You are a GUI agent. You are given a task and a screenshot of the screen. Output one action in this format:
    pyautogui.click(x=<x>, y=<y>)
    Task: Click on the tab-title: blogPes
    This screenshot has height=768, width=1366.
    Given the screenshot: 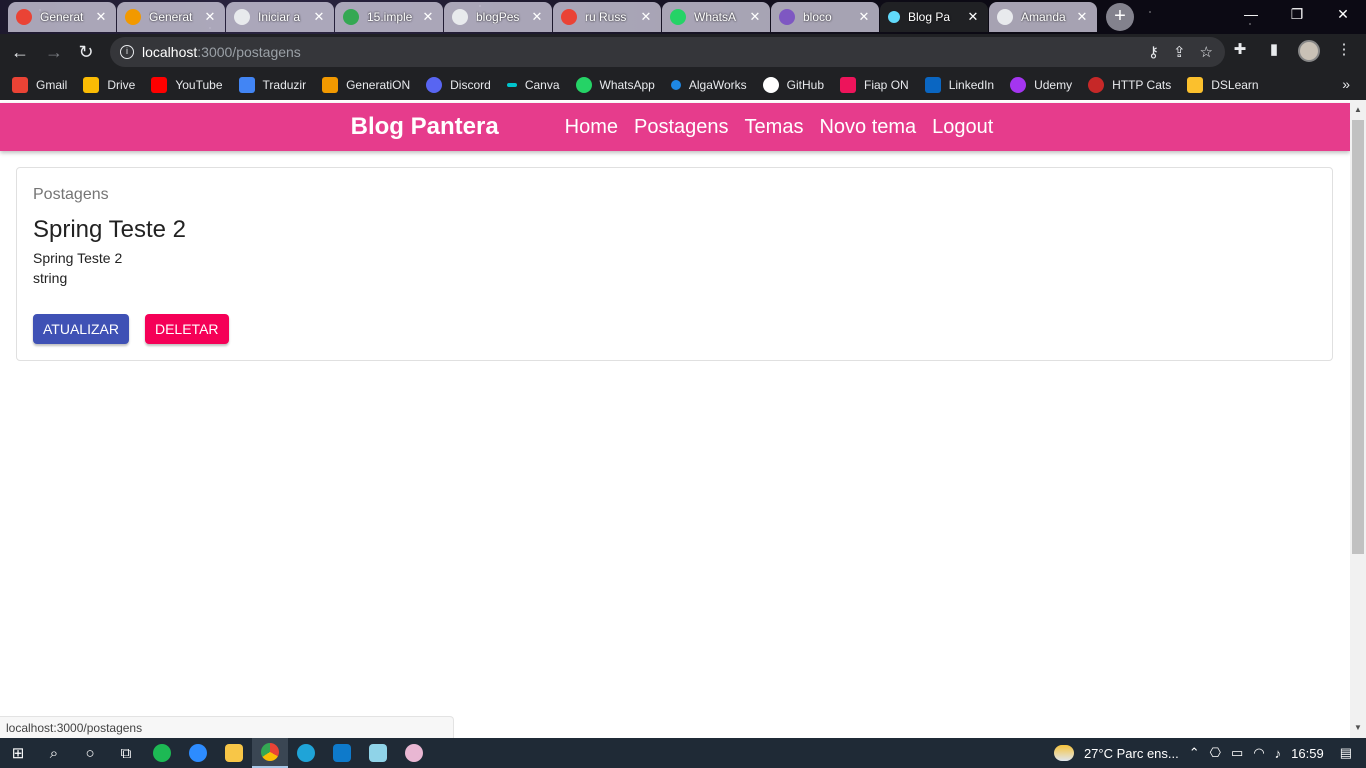 What is the action you would take?
    pyautogui.click(x=498, y=17)
    